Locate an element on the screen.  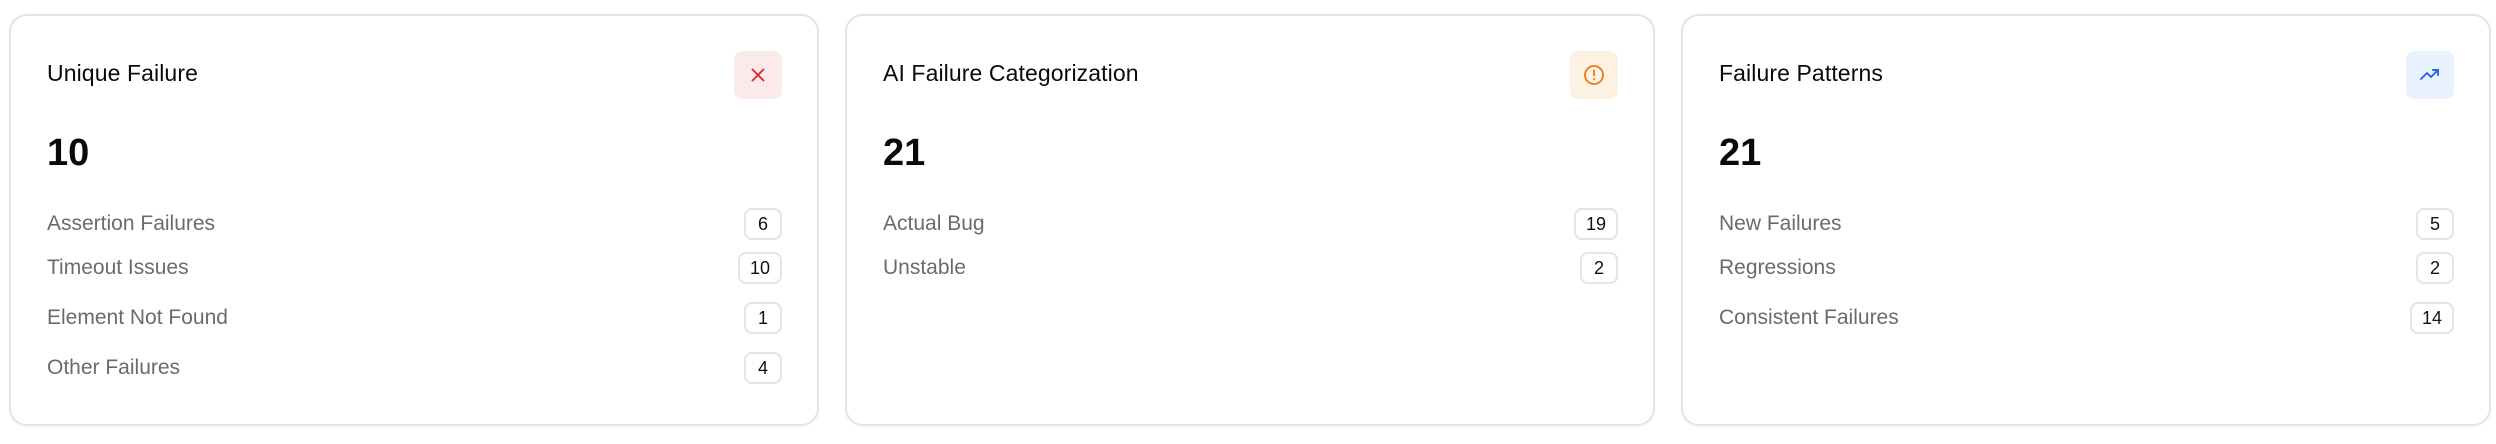
count-badge: 1 is located at coordinates (763, 318).